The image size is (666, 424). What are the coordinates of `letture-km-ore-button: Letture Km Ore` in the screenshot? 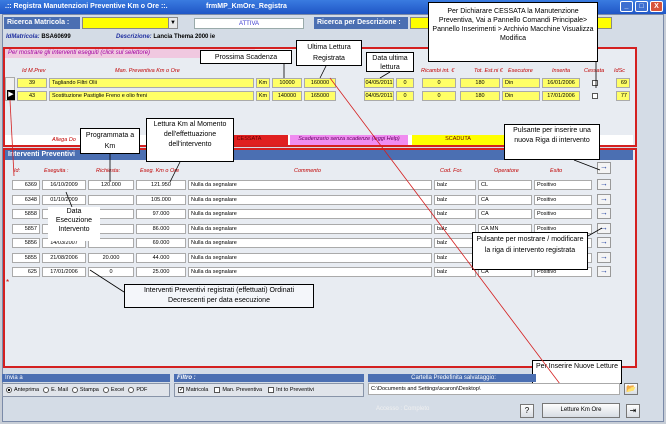 It's located at (581, 410).